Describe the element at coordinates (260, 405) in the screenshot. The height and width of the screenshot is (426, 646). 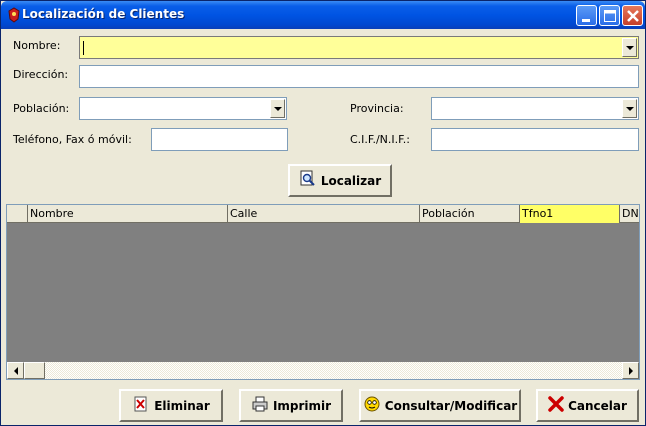
I see `printer-icon` at that location.